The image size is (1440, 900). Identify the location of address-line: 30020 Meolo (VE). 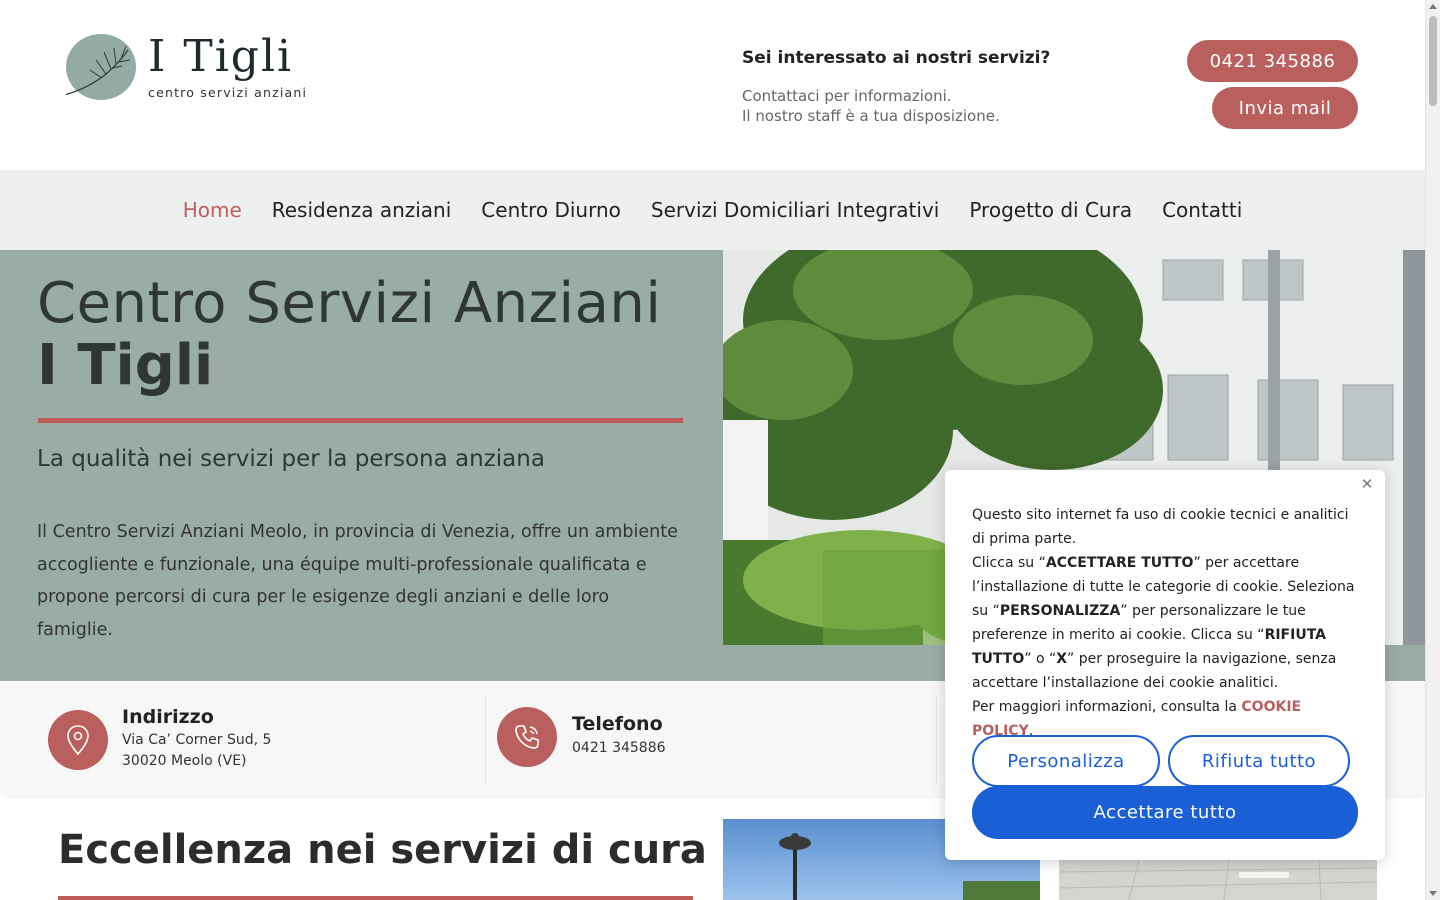
(184, 761).